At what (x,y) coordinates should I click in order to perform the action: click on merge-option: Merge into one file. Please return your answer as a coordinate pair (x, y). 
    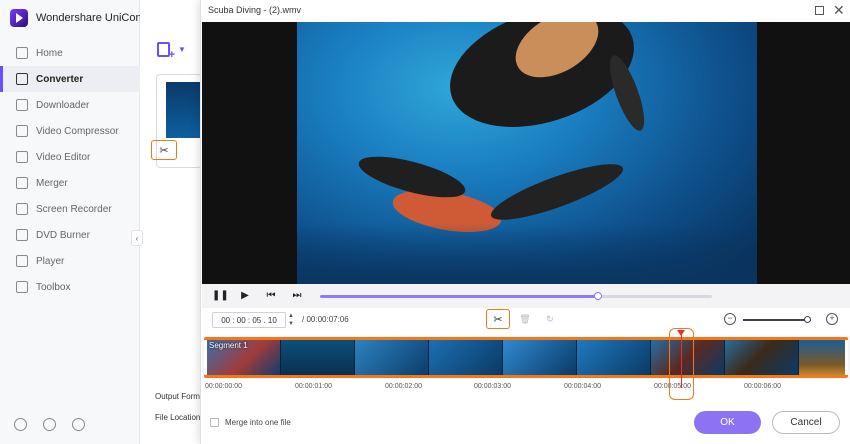
    Looking at the image, I should click on (250, 422).